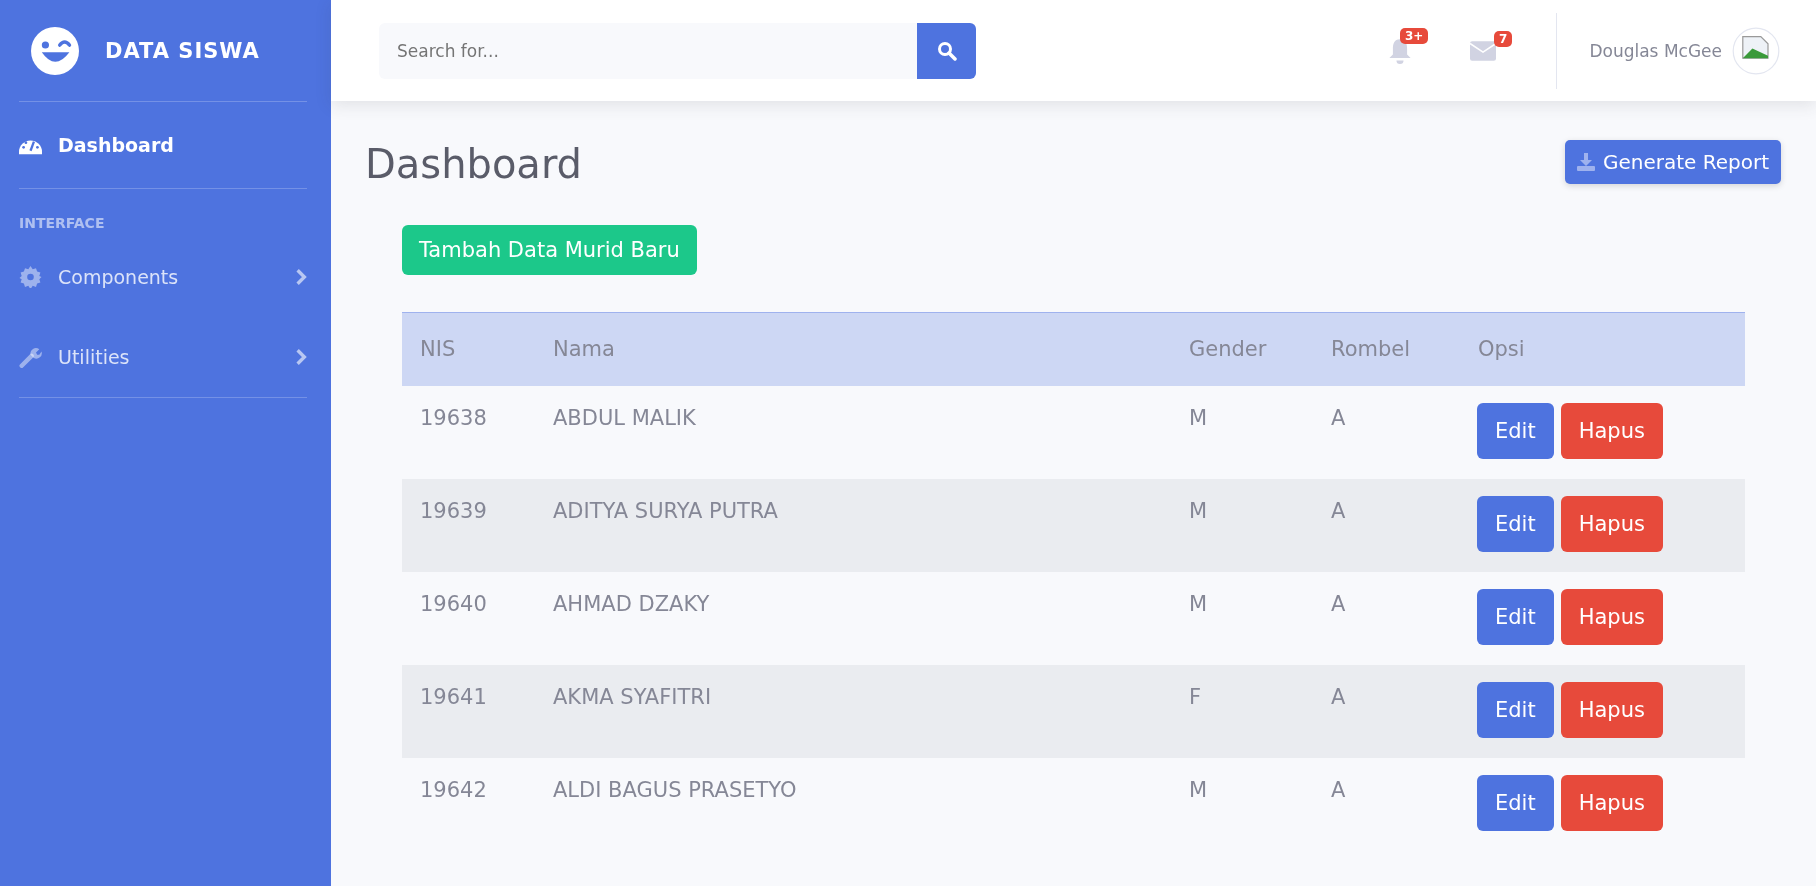 The width and height of the screenshot is (1816, 886). I want to click on table-cell: ALDI BAGUS PRASETYO, so click(675, 789).